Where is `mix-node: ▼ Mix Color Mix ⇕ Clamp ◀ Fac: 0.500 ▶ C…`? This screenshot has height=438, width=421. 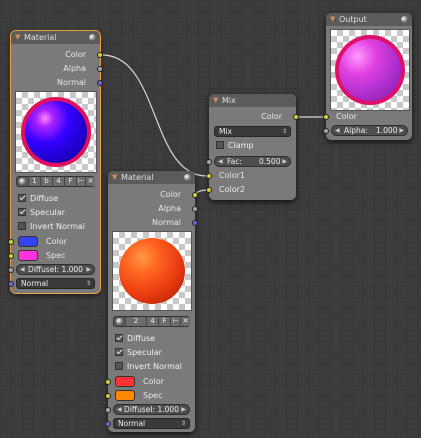 mix-node: ▼ Mix Color Mix ⇕ Clamp ◀ Fac: 0.500 ▶ C… is located at coordinates (252, 147).